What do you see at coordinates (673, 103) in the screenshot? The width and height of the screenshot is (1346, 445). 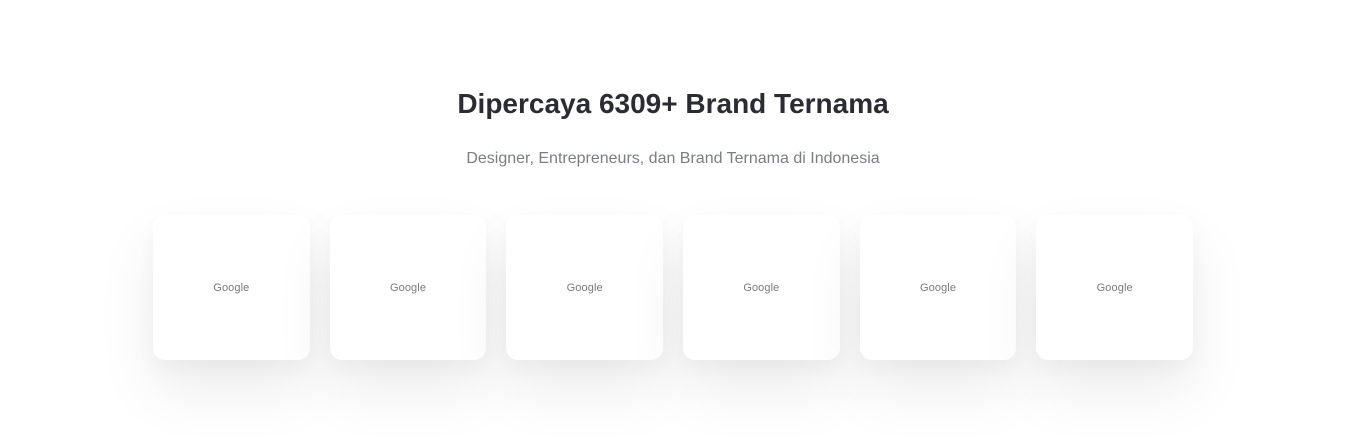 I see `section-title: Dipercaya 6309+ Brand Ternama` at bounding box center [673, 103].